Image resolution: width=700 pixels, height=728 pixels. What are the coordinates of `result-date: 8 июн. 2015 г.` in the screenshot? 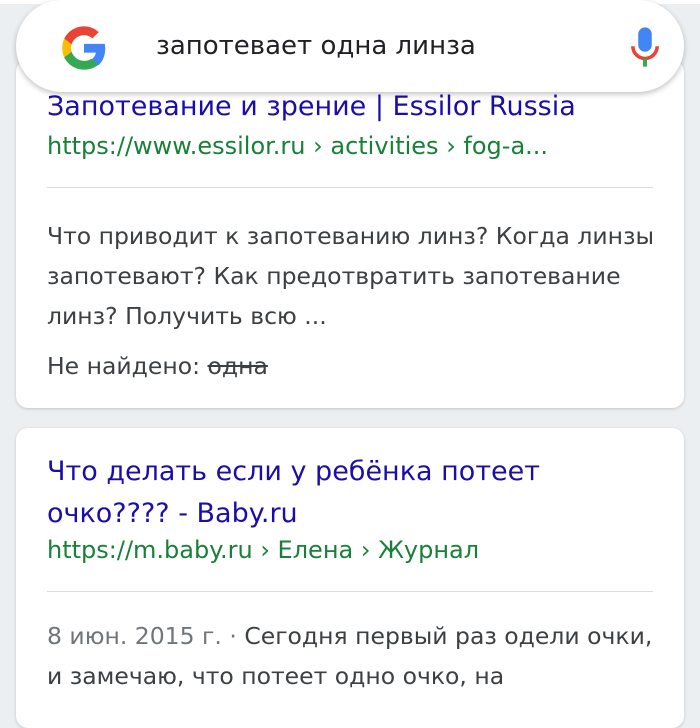 It's located at (134, 636).